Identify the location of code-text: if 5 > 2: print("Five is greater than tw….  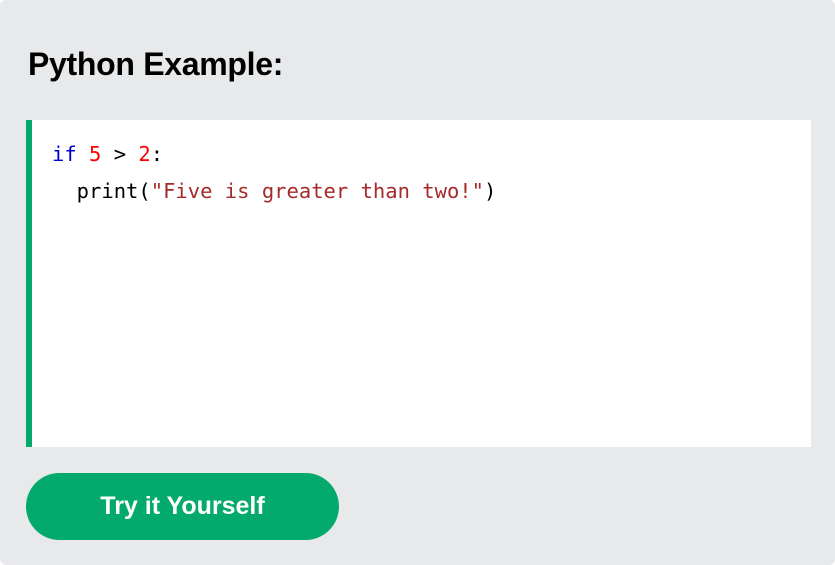
(274, 173).